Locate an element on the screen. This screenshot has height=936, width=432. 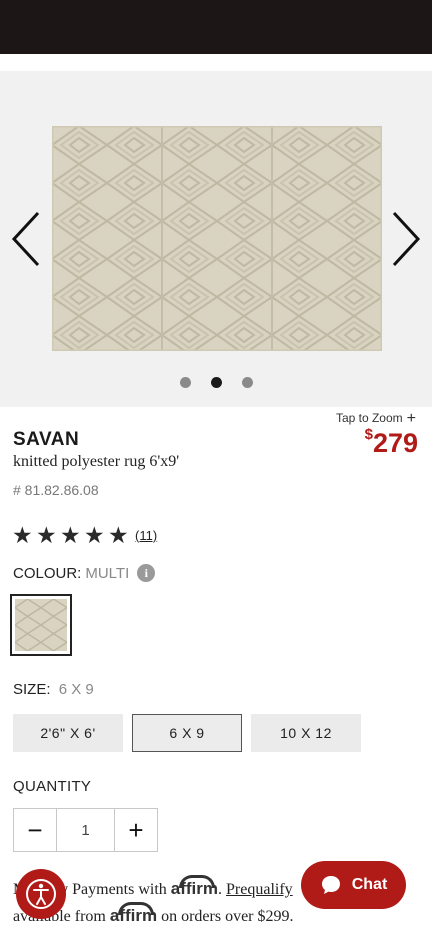
size-options: 2'6" X 6' 6 X 9 10 X 12 is located at coordinates (191, 733).